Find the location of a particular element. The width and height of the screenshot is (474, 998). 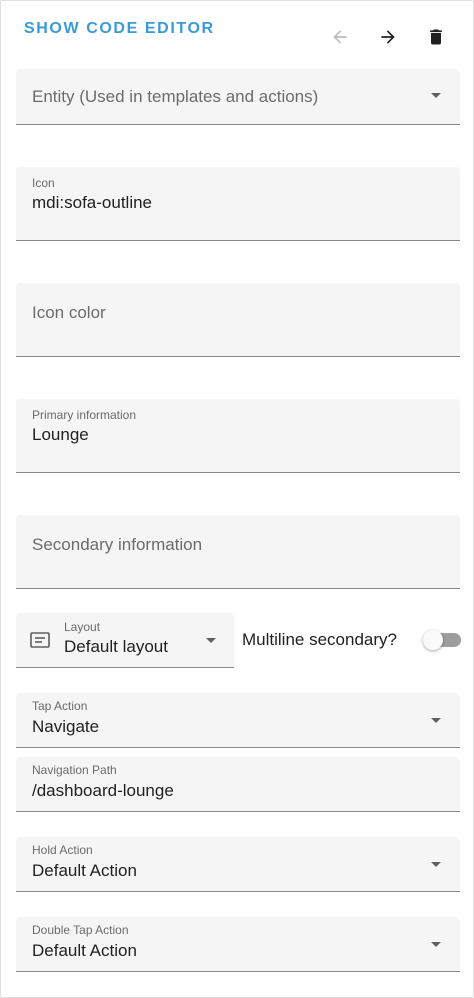

primary-information-label: Primary information is located at coordinates (84, 415).